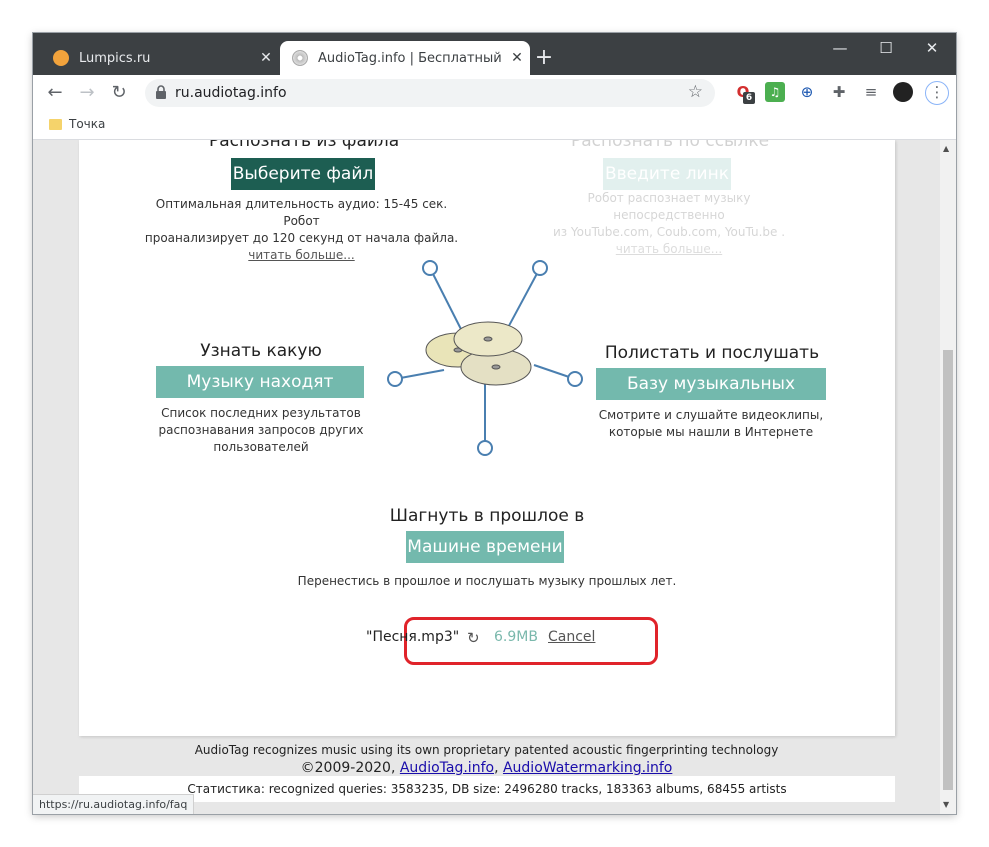  Describe the element at coordinates (61, 58) in the screenshot. I see `lumpics-favicon-icon` at that location.